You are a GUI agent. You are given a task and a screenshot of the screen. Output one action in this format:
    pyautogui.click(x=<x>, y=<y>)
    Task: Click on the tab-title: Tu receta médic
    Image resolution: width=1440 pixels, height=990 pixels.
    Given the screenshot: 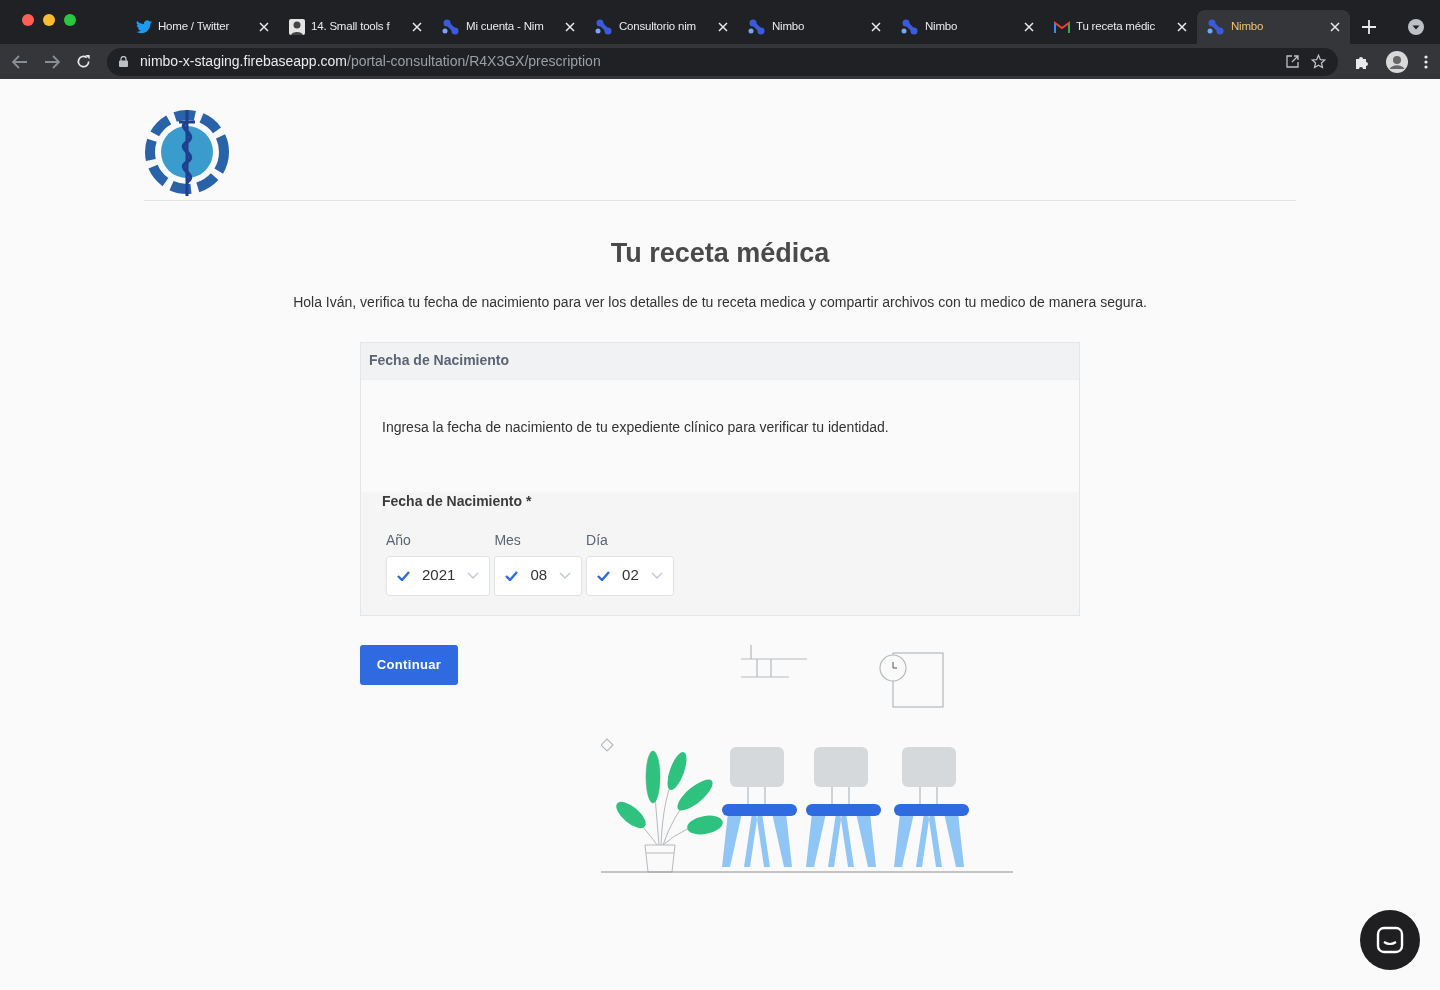 What is the action you would take?
    pyautogui.click(x=1116, y=27)
    